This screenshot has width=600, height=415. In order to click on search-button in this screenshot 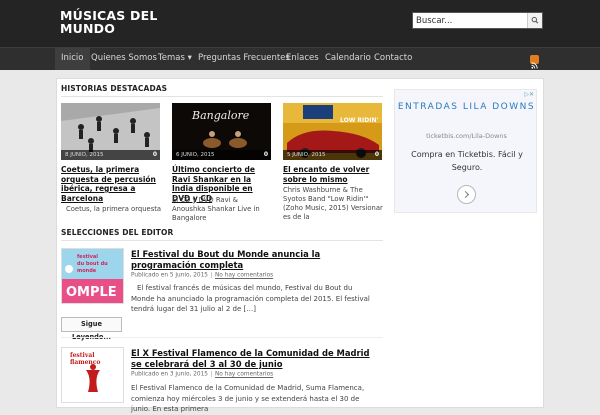, I will do `click(534, 20)`.